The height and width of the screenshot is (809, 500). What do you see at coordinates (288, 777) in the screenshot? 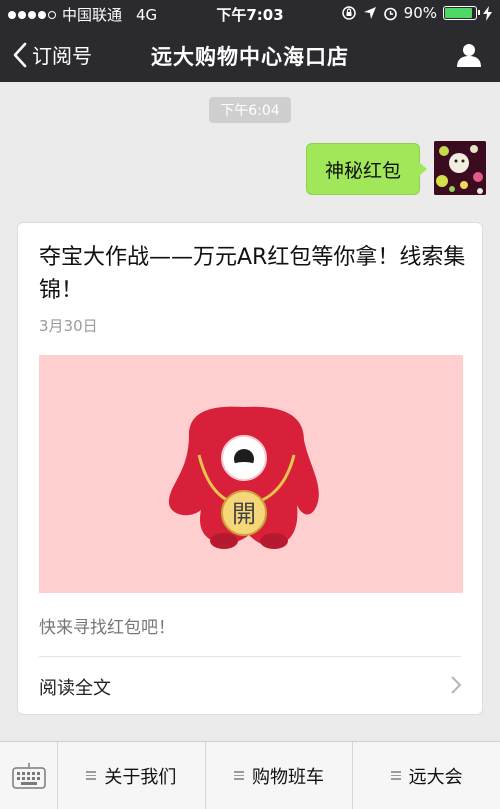
I see `menu-label: 购物班车` at bounding box center [288, 777].